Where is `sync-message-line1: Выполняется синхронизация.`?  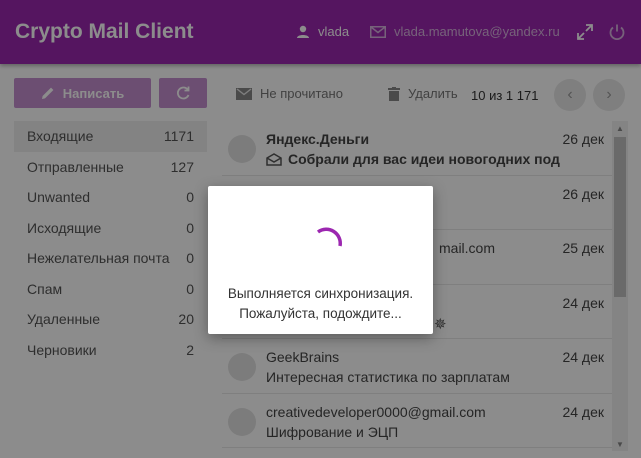
sync-message-line1: Выполняется синхронизация. is located at coordinates (320, 293).